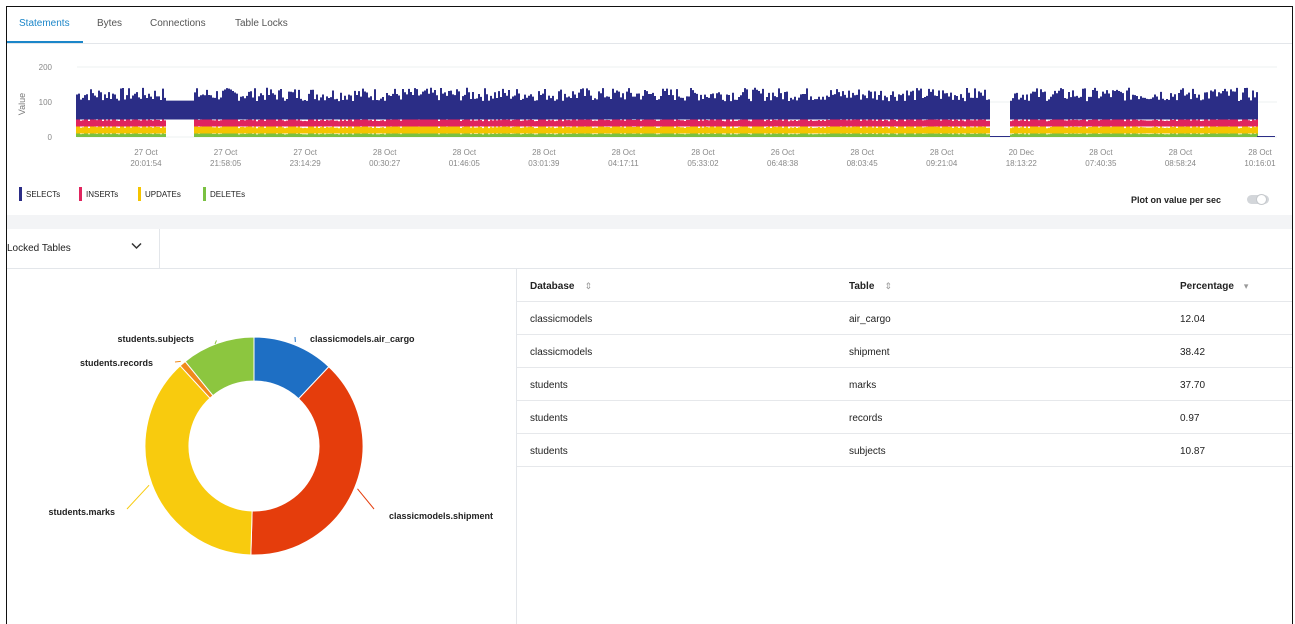  Describe the element at coordinates (155, 339) in the screenshot. I see `donut-label: students.subjects` at that location.